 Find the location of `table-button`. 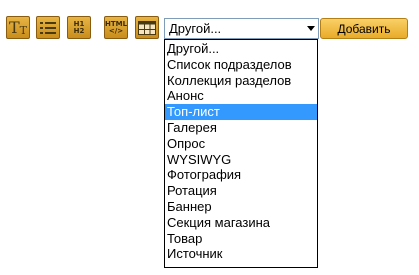

table-button is located at coordinates (147, 27).